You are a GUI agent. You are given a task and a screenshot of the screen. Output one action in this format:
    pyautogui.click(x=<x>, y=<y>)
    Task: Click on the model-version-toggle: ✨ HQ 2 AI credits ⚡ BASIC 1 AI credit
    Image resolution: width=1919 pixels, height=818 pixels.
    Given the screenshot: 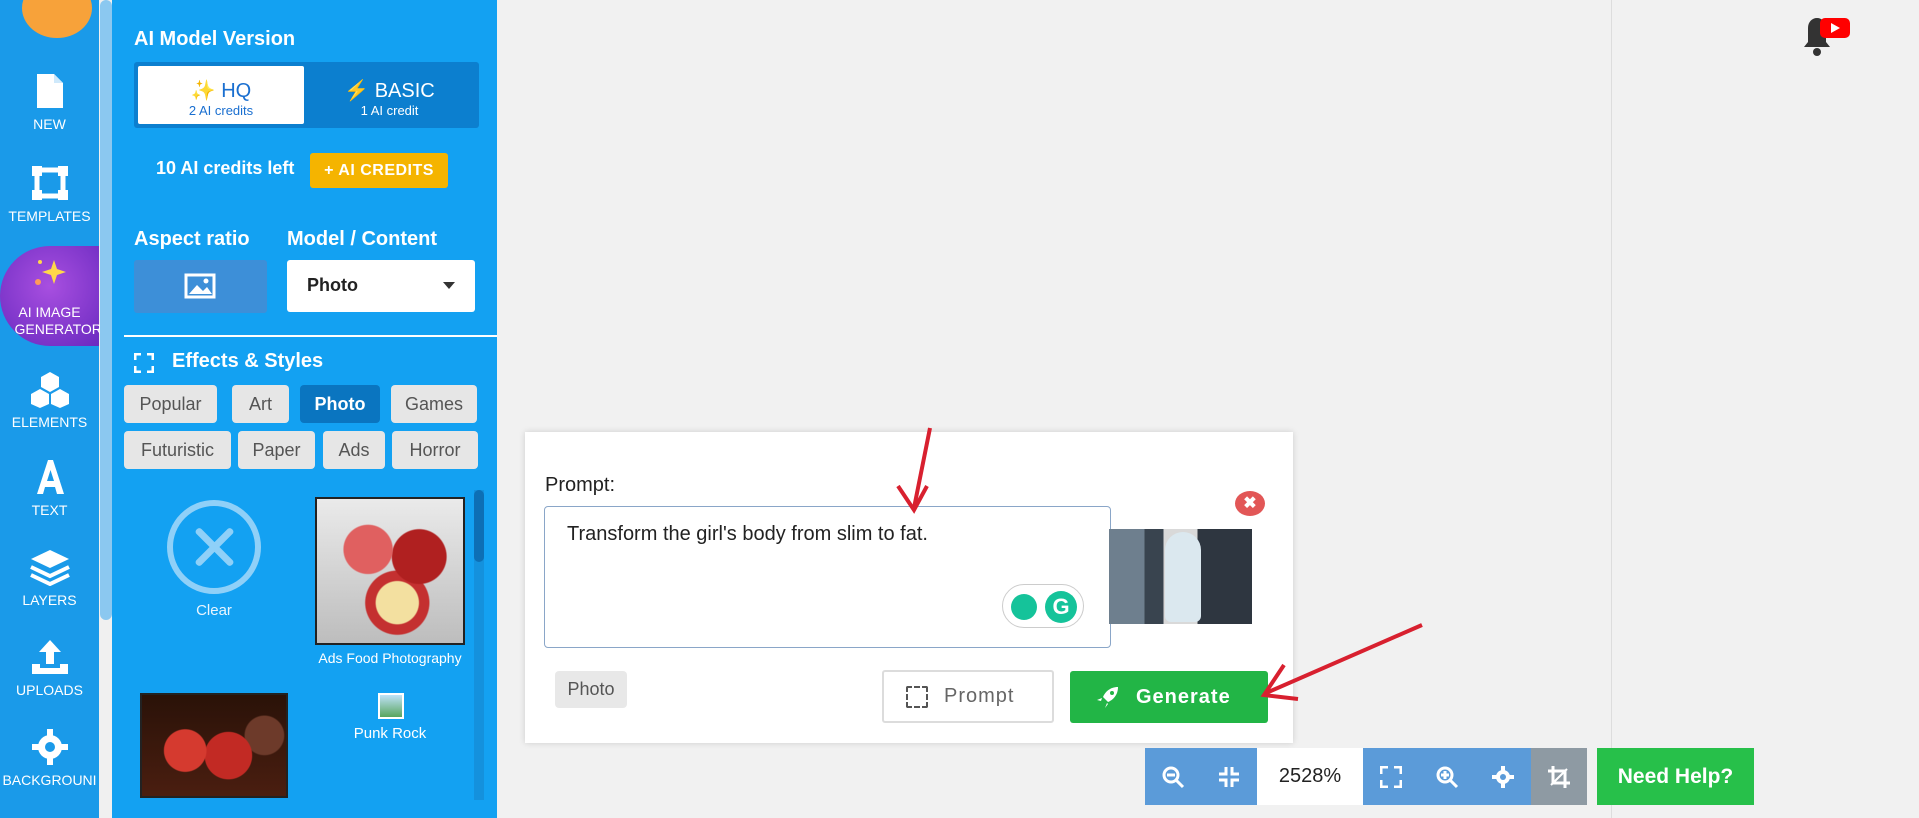 What is the action you would take?
    pyautogui.click(x=306, y=95)
    